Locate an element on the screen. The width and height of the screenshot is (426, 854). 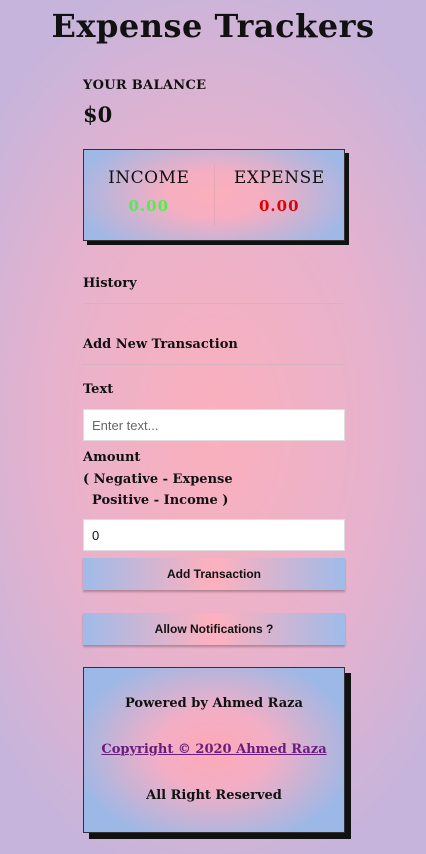
amount-hint-negative: ( Negative - Expense is located at coordinates (158, 479).